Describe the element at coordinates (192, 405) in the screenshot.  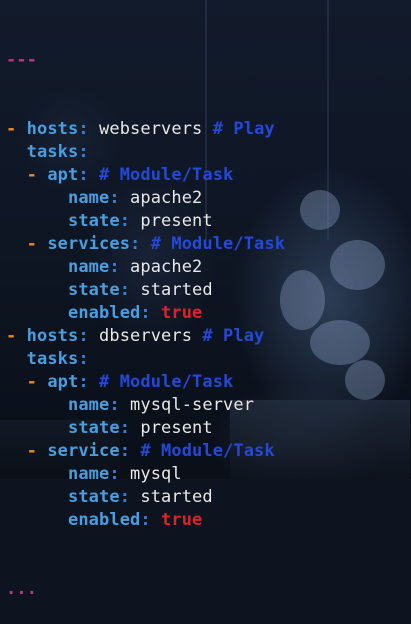
I see `yaml-value: mysql-server` at that location.